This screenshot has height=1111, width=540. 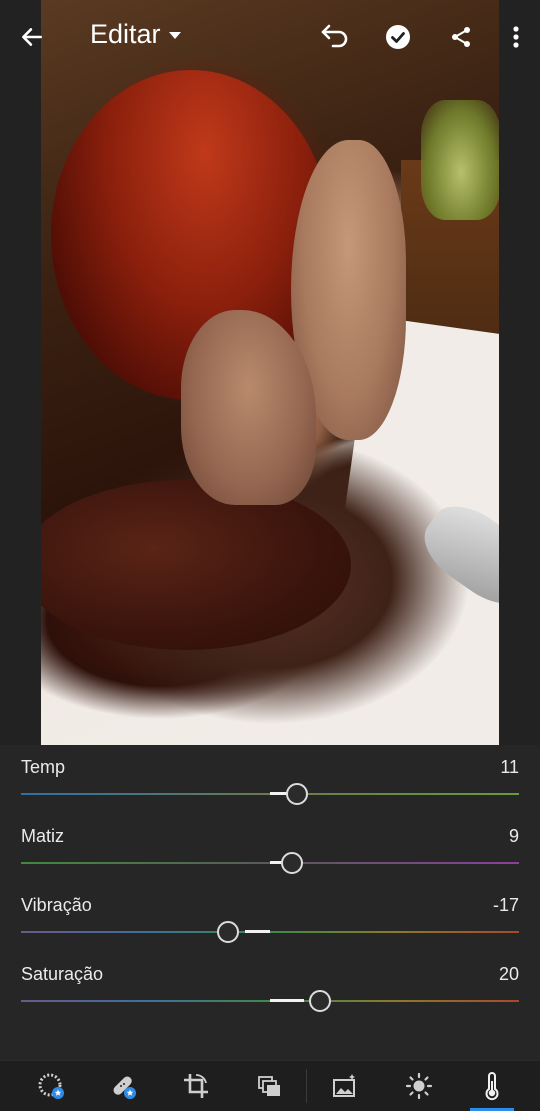 What do you see at coordinates (306, 1086) in the screenshot?
I see `toolbar-divider` at bounding box center [306, 1086].